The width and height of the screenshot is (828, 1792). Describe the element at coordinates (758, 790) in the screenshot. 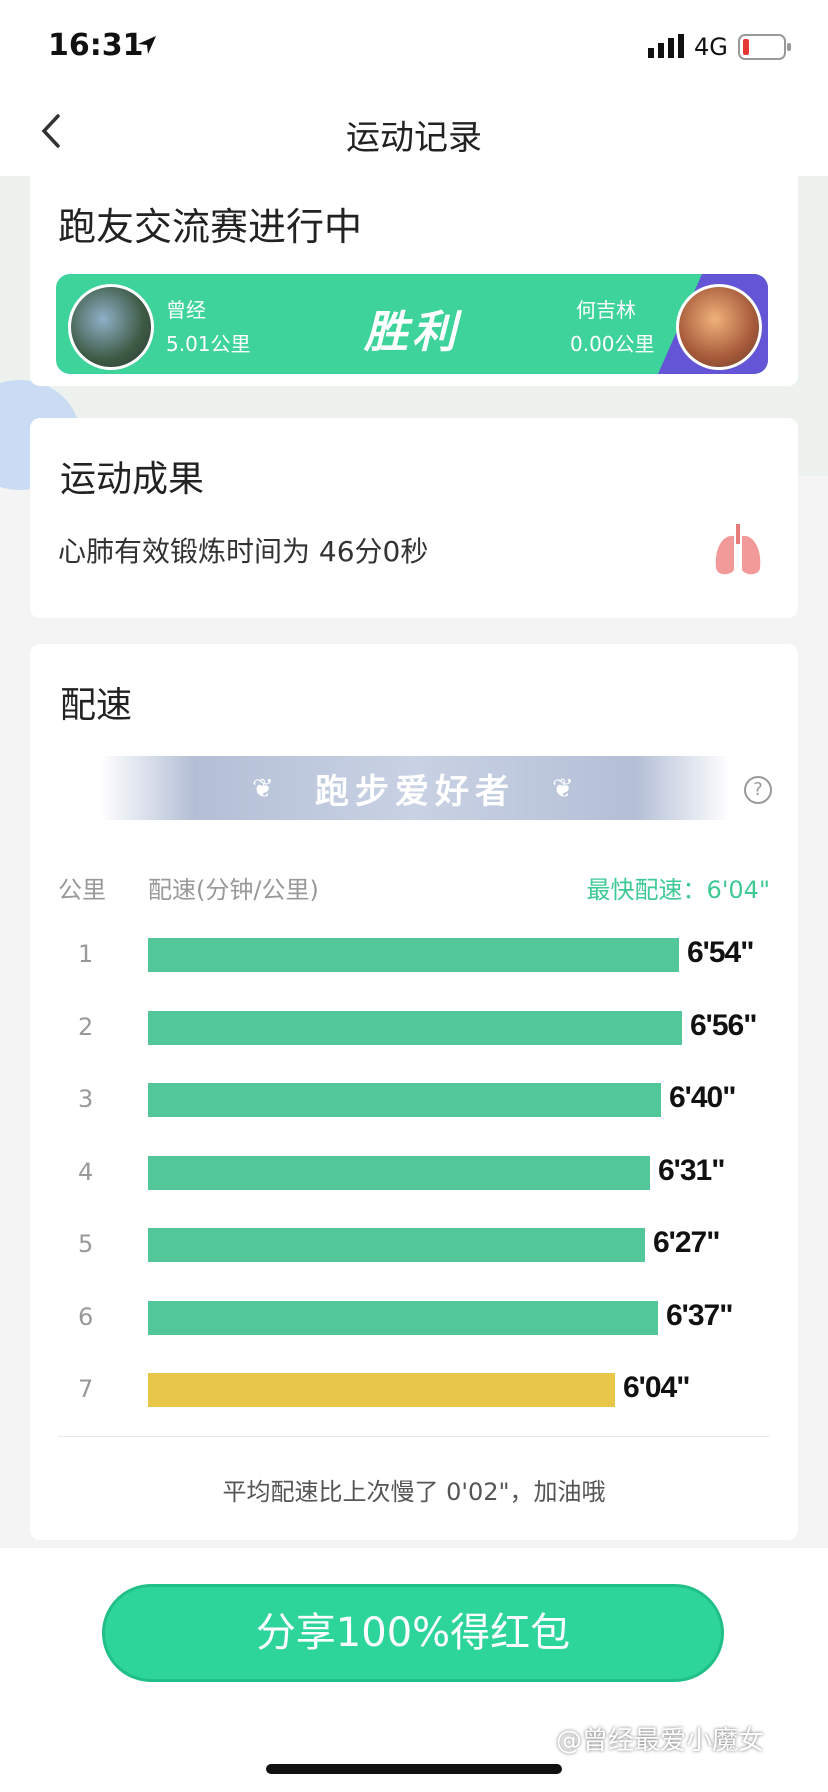

I see `help-icon: ?` at that location.